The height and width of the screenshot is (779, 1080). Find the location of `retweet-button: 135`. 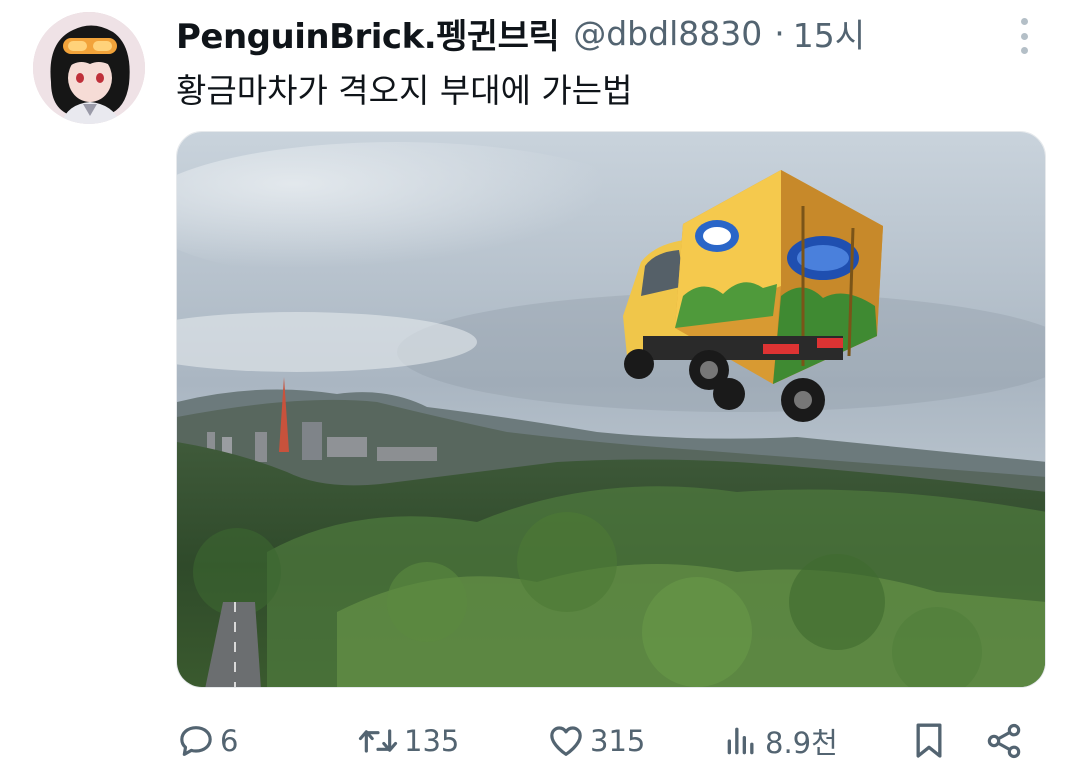

retweet-button: 135 is located at coordinates (407, 741).